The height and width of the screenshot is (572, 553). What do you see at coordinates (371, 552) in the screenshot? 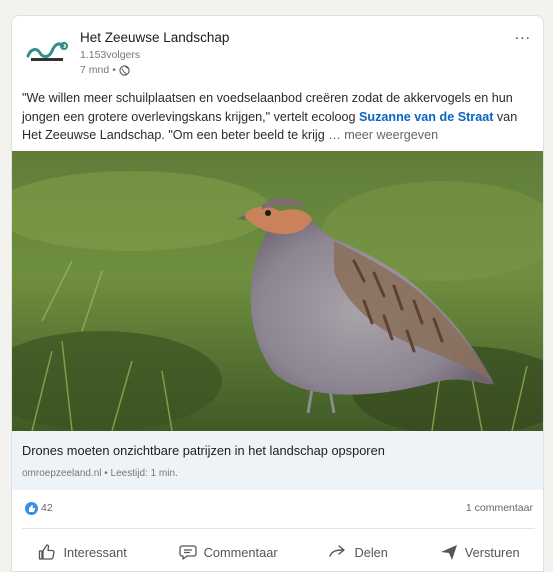
I see `share-label: Delen` at bounding box center [371, 552].